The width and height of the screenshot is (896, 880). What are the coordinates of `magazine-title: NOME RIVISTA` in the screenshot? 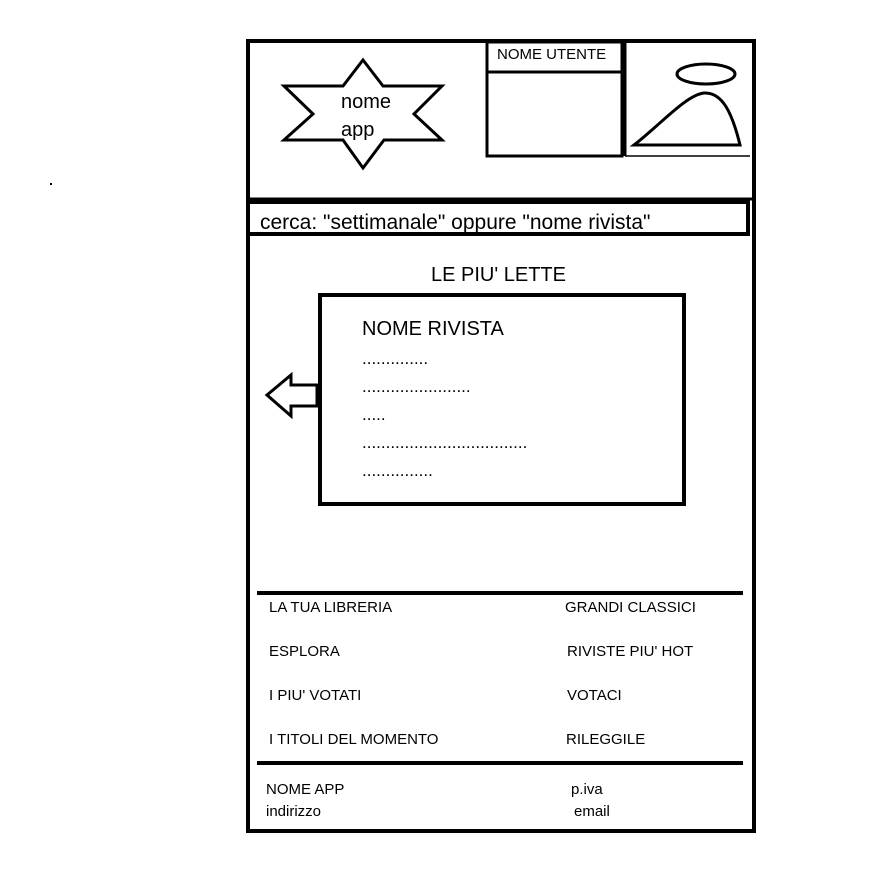 It's located at (433, 329).